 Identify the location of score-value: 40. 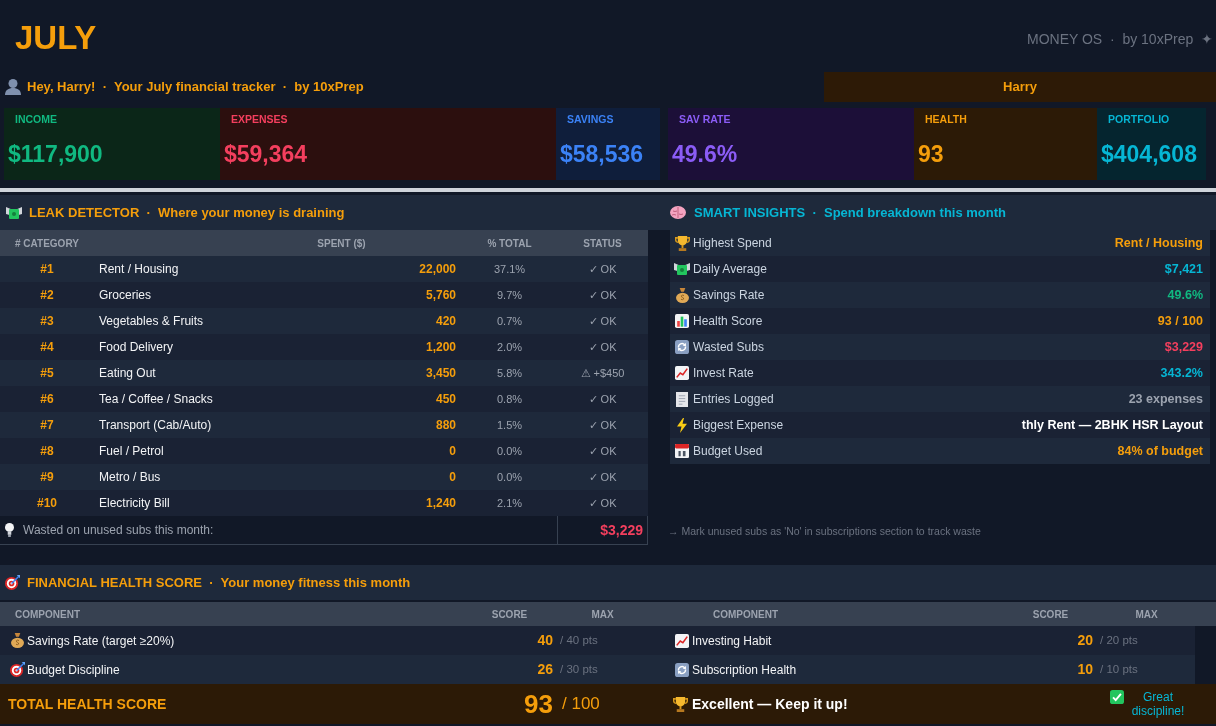
(545, 640).